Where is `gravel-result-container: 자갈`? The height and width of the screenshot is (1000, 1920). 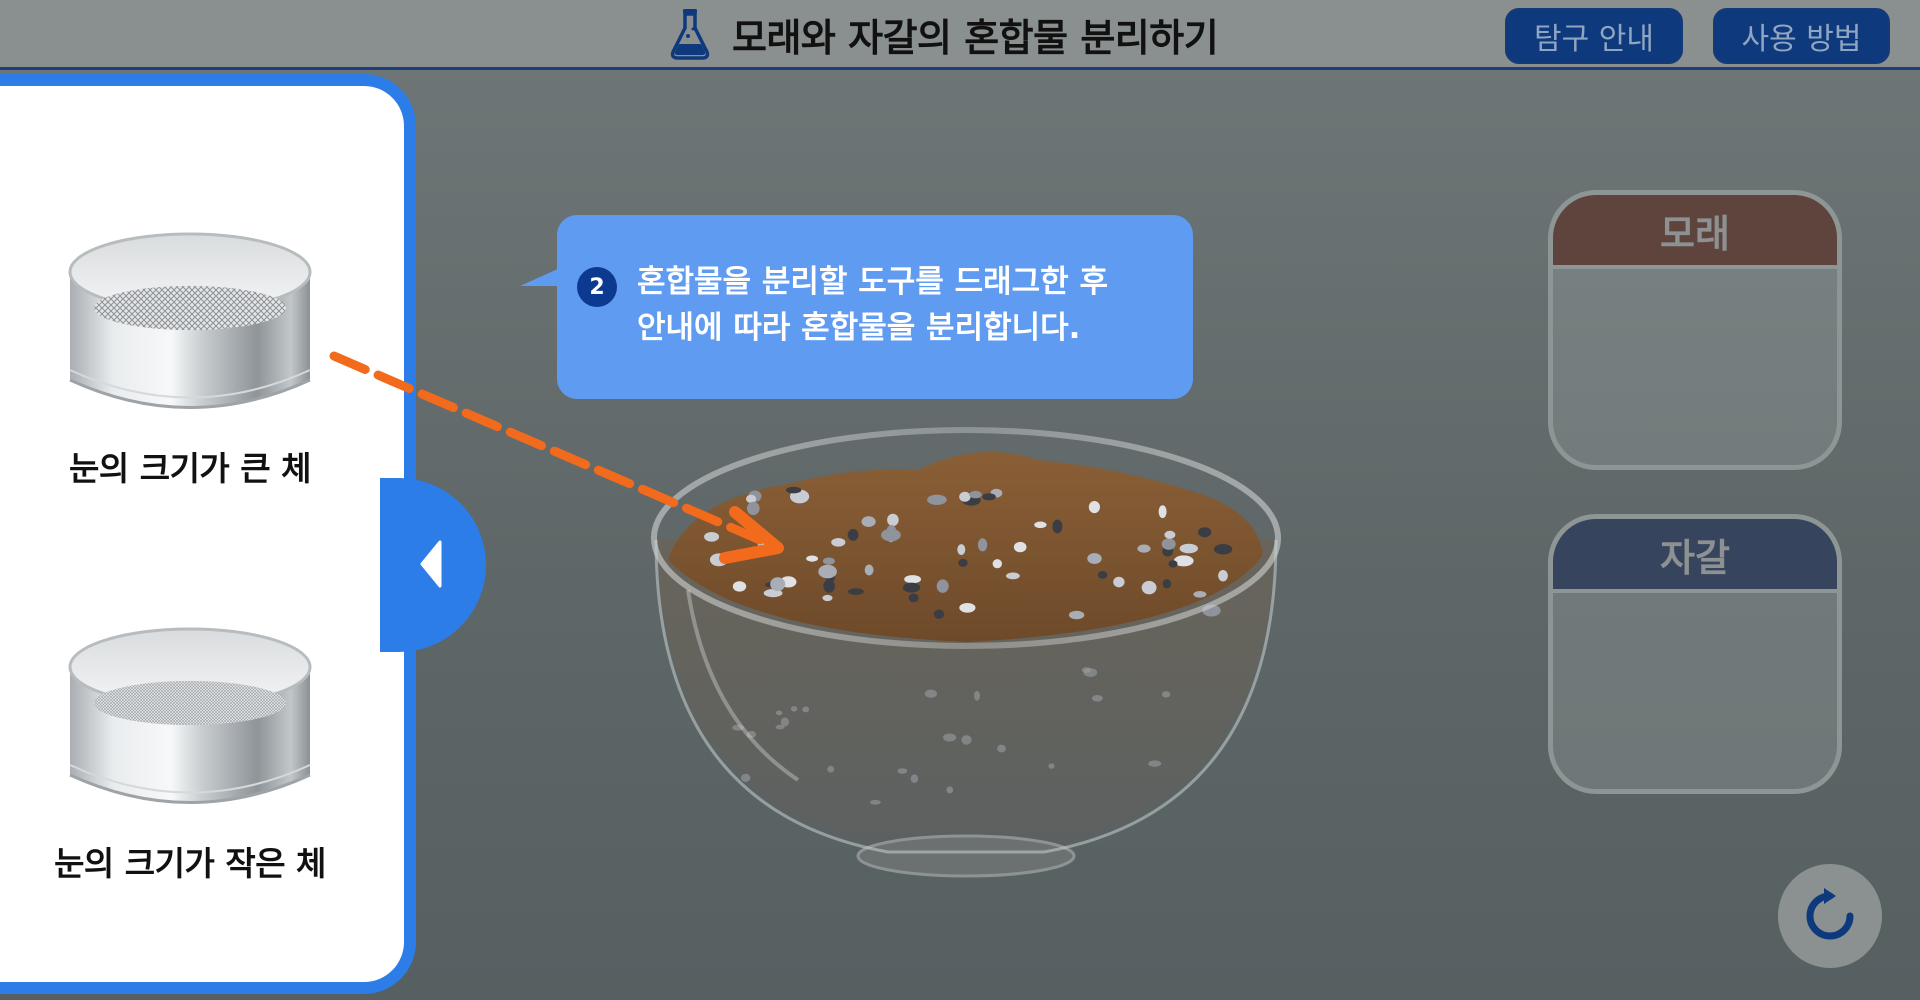
gravel-result-container: 자갈 is located at coordinates (1695, 654).